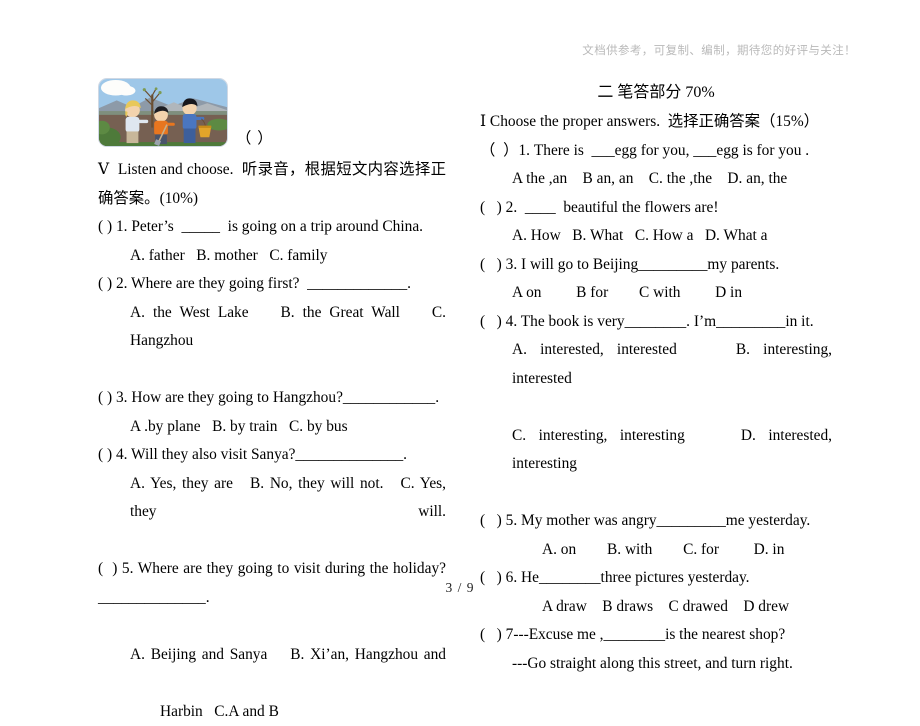 The height and width of the screenshot is (726, 920). Describe the element at coordinates (656, 122) in the screenshot. I see `written-section-heading: Ⅰ Choose the proper answers. 选择正确答案（15%）` at that location.